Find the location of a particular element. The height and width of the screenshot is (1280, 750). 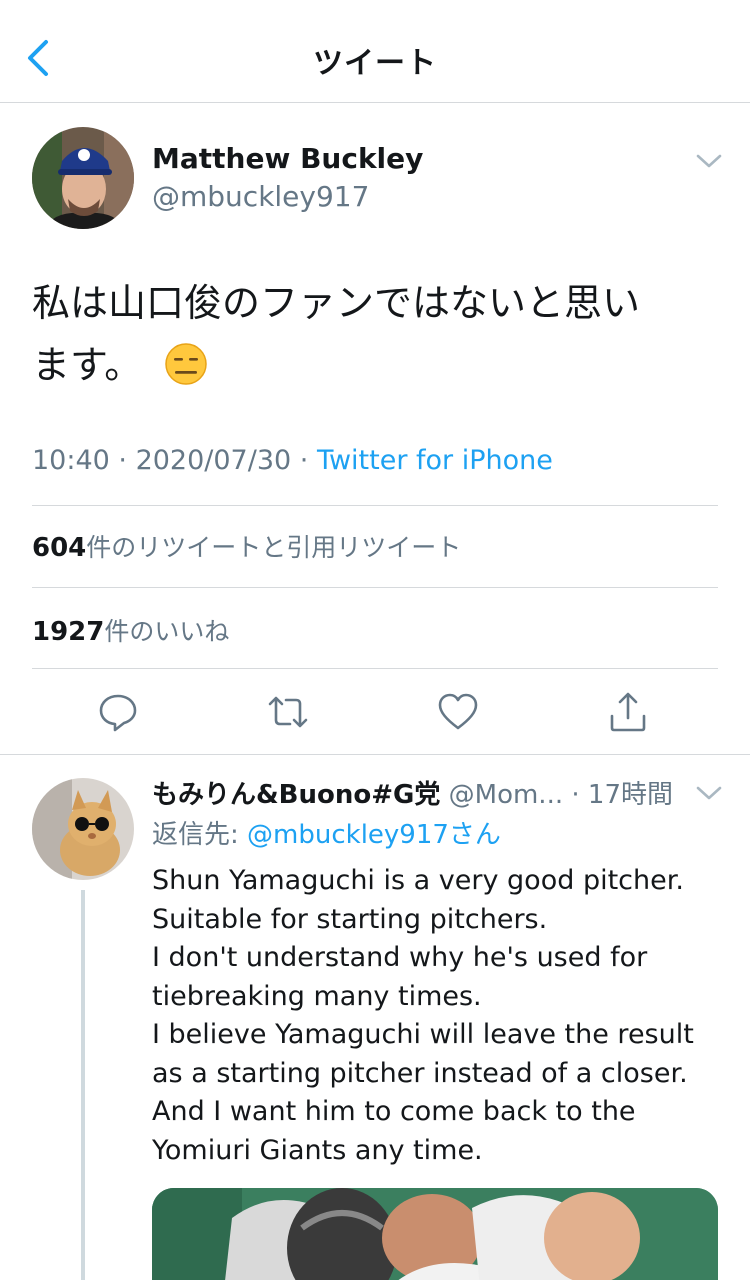

section-divider is located at coordinates (375, 754).